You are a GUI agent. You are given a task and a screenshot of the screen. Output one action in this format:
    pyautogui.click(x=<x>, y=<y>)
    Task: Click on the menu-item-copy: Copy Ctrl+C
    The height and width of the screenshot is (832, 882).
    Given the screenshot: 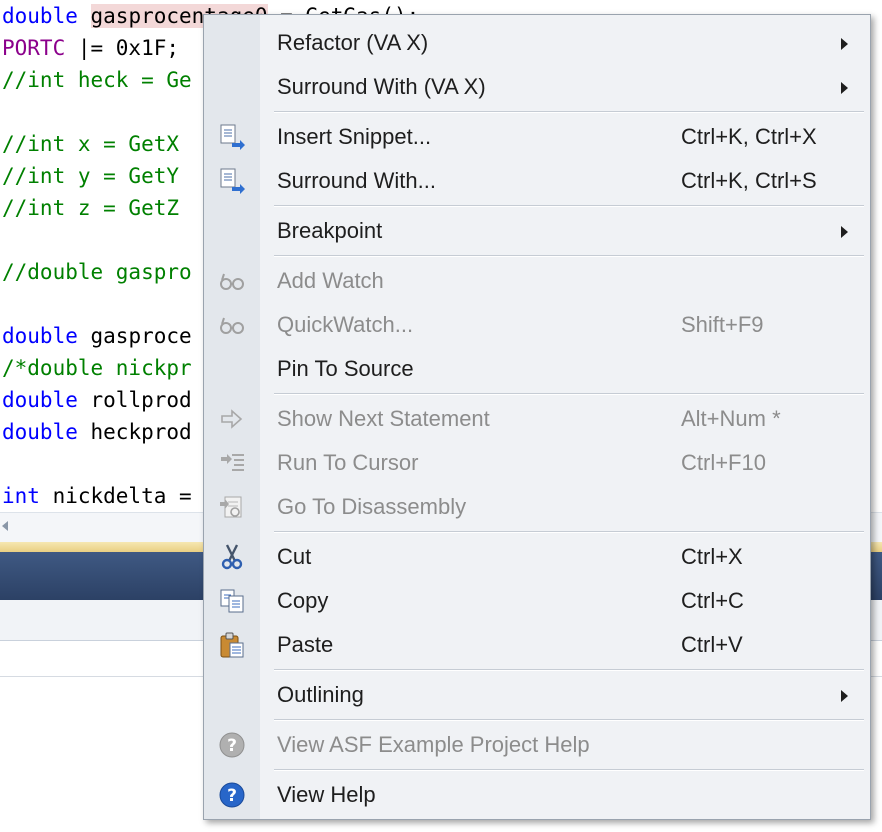 What is the action you would take?
    pyautogui.click(x=537, y=601)
    